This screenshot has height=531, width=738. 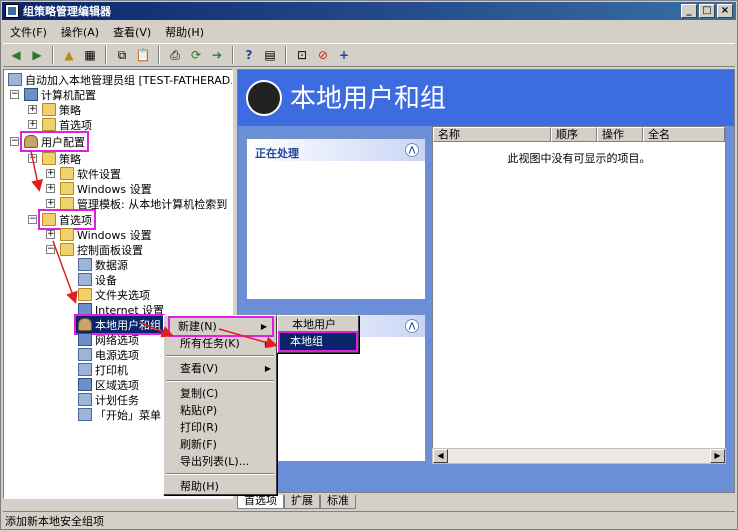 I want to click on annotation-arrows, so click(x=154, y=249).